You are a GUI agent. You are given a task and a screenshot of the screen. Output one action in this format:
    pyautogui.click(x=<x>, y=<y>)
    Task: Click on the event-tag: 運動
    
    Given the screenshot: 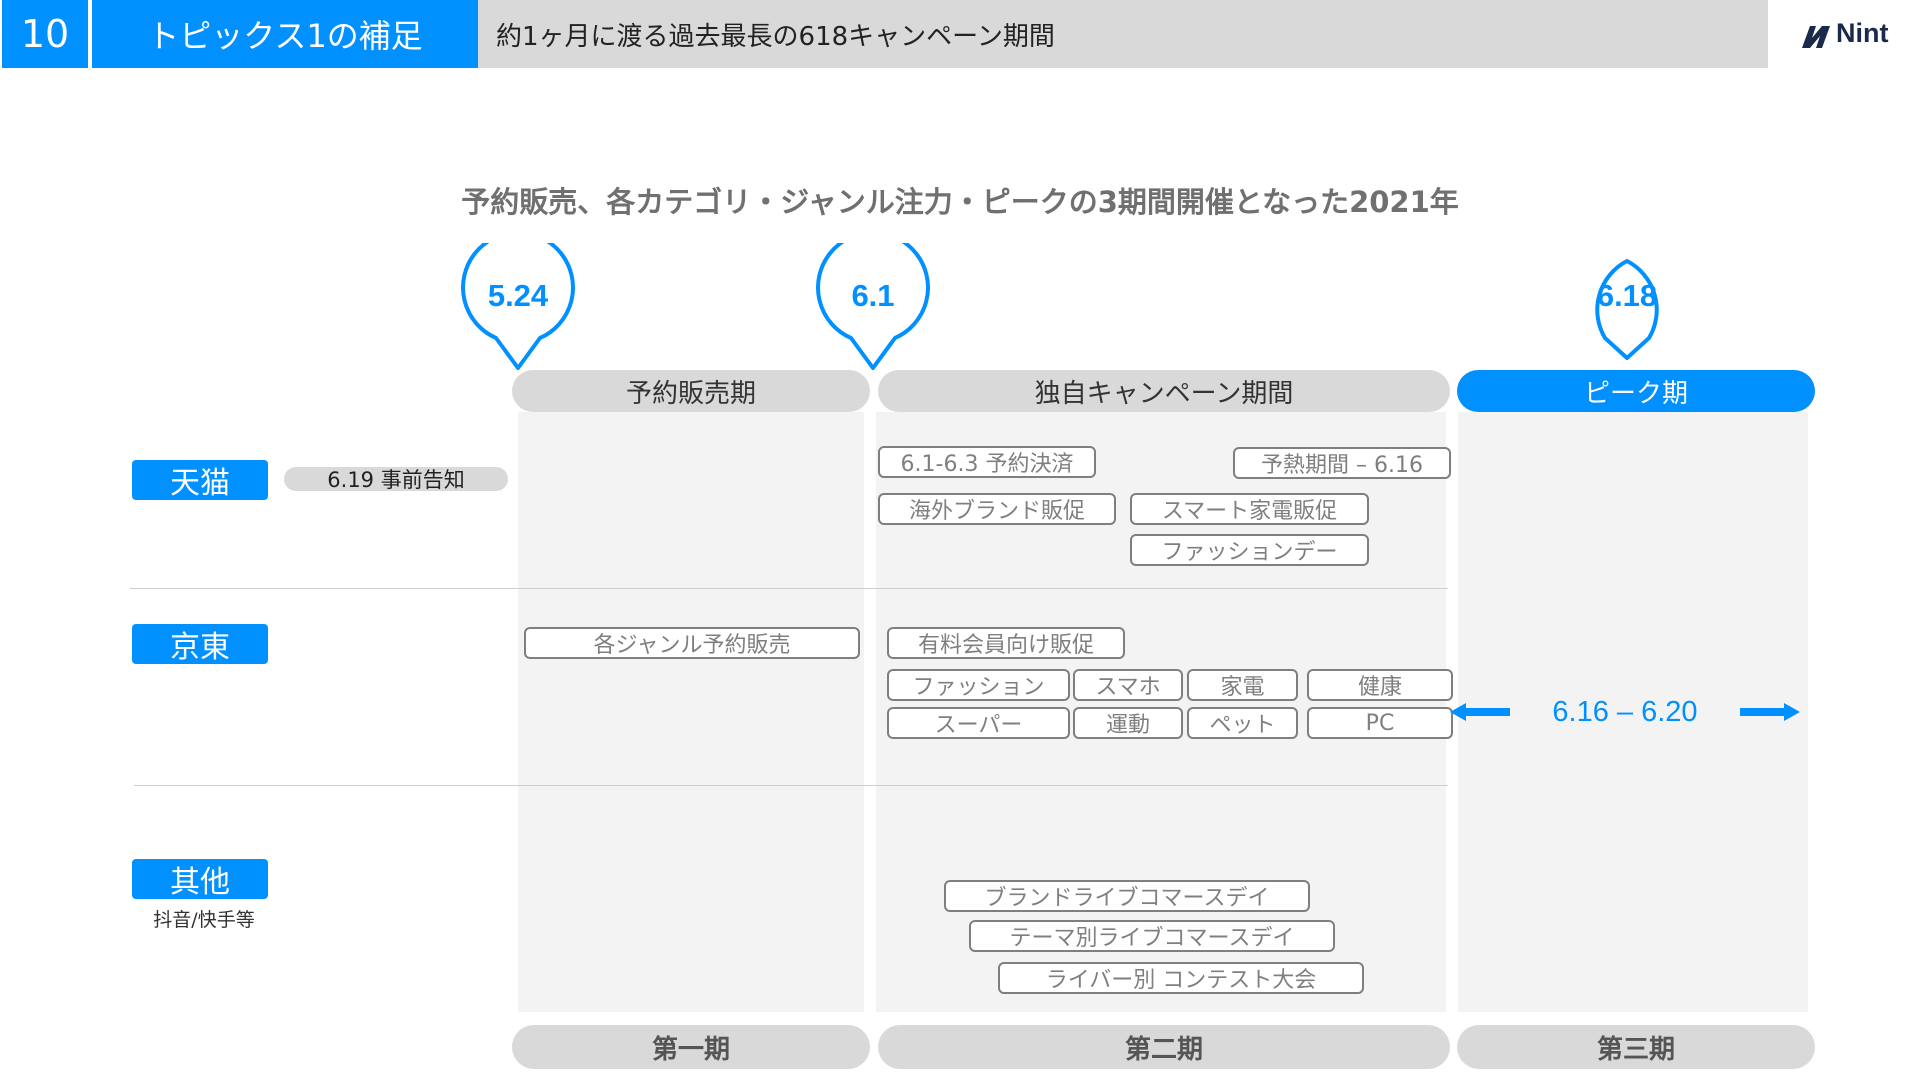 What is the action you would take?
    pyautogui.click(x=1128, y=723)
    